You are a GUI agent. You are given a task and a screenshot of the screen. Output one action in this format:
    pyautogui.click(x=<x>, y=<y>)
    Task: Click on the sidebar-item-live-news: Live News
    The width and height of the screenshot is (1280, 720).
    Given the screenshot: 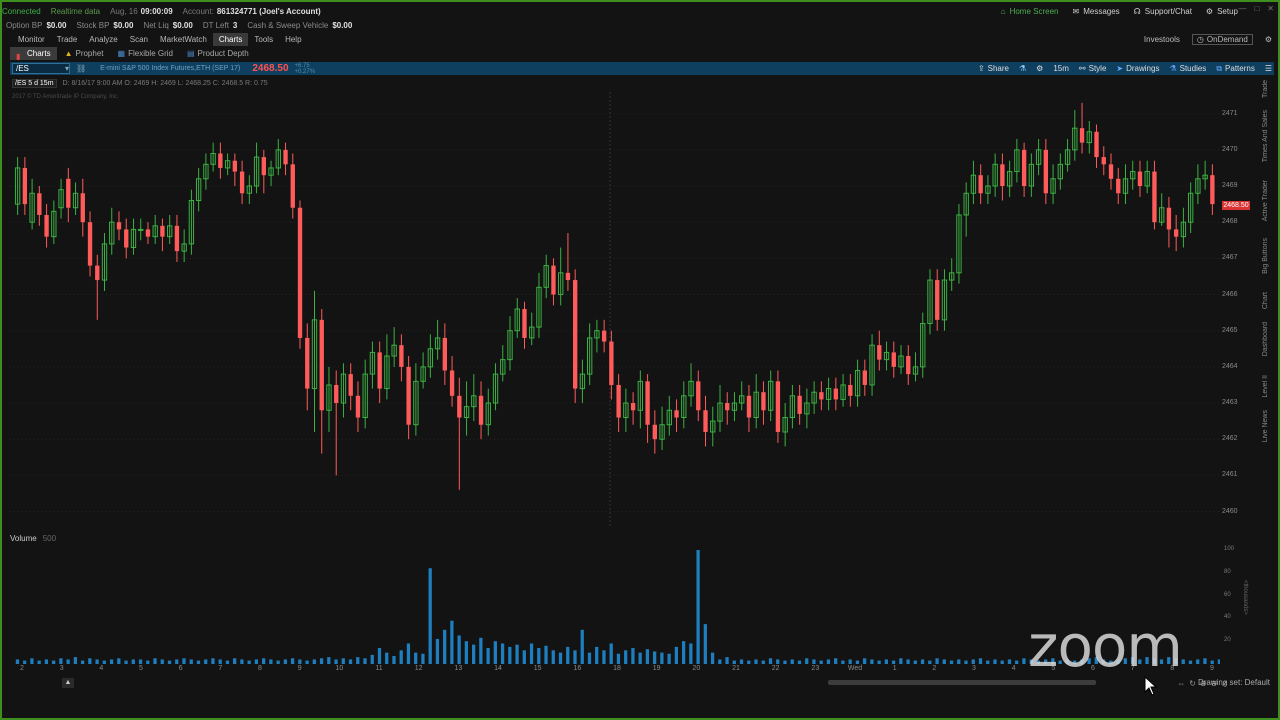 What is the action you would take?
    pyautogui.click(x=1269, y=426)
    